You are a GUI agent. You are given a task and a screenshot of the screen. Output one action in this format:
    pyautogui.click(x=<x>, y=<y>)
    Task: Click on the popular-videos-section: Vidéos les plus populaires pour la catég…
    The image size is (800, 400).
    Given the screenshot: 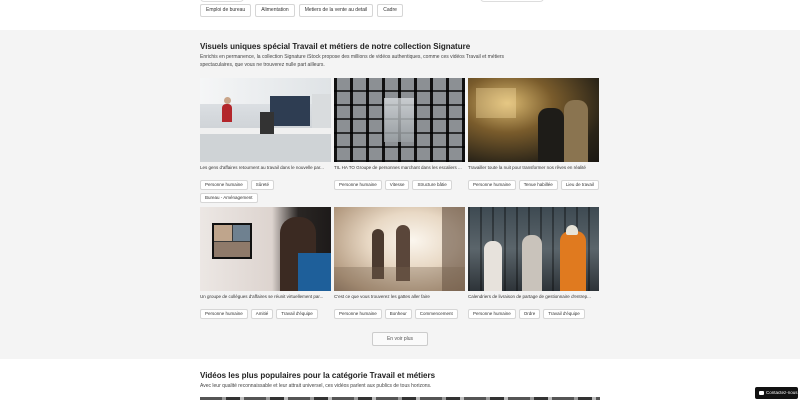 What is the action you would take?
    pyautogui.click(x=400, y=379)
    